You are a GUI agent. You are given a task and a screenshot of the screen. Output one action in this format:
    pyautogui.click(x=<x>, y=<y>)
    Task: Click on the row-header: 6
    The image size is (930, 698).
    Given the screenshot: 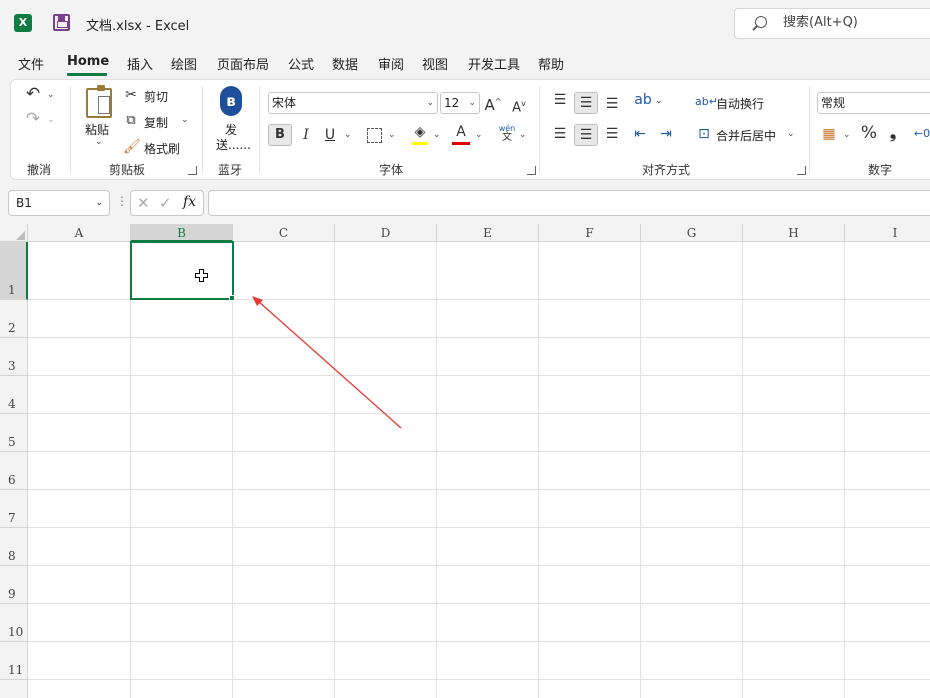 What is the action you would take?
    pyautogui.click(x=14, y=471)
    